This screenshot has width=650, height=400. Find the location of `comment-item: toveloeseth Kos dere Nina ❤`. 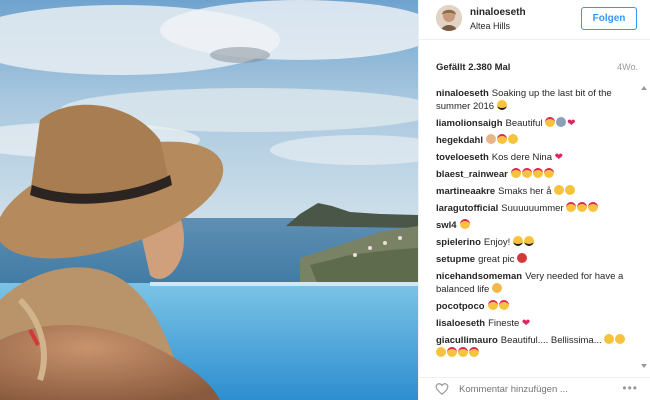

comment-item: toveloeseth Kos dere Nina ❤ is located at coordinates (536, 157).